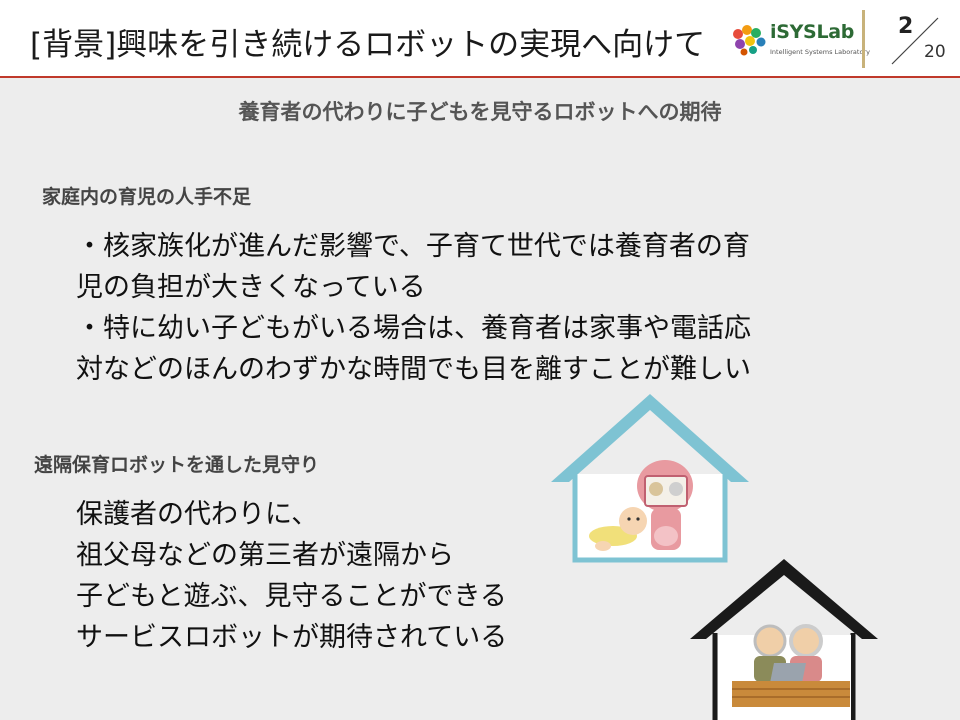 The height and width of the screenshot is (720, 960). I want to click on body-line: 児の負担が大きくなっている, so click(251, 287).